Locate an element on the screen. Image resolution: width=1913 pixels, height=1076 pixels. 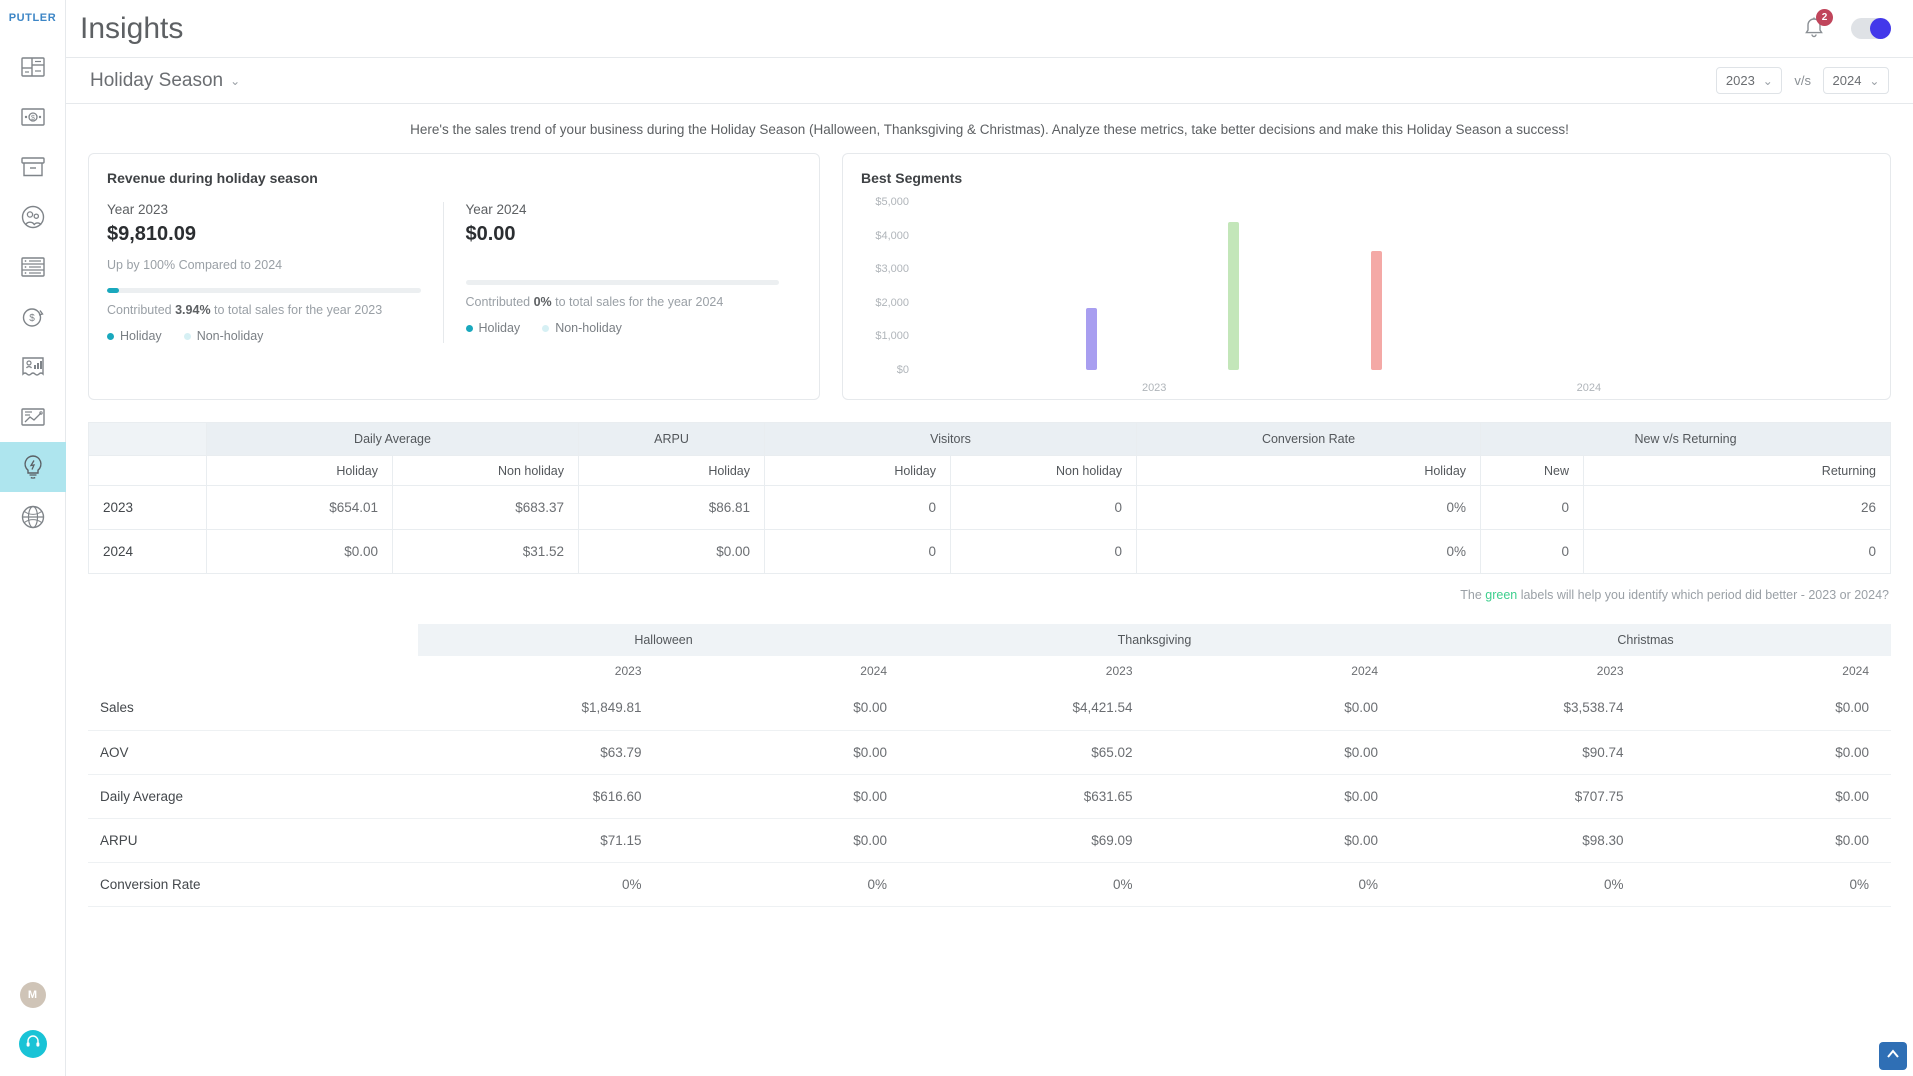
transactions-list-icon is located at coordinates (32, 267).